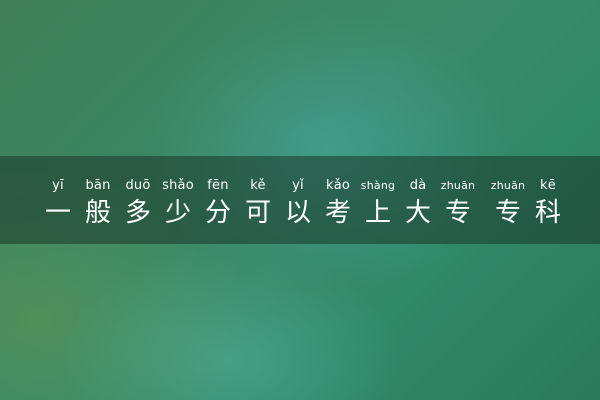 This screenshot has height=400, width=600. What do you see at coordinates (177, 213) in the screenshot?
I see `hanzi: 少` at bounding box center [177, 213].